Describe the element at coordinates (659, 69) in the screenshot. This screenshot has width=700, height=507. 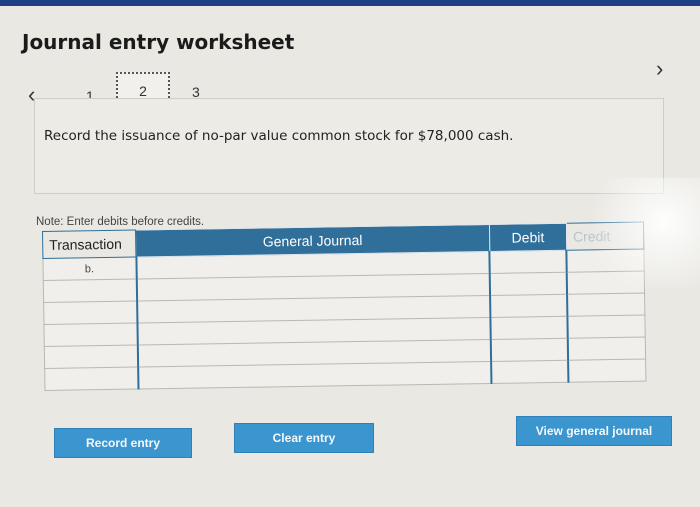
I see `next-arrow-icon: ›` at that location.